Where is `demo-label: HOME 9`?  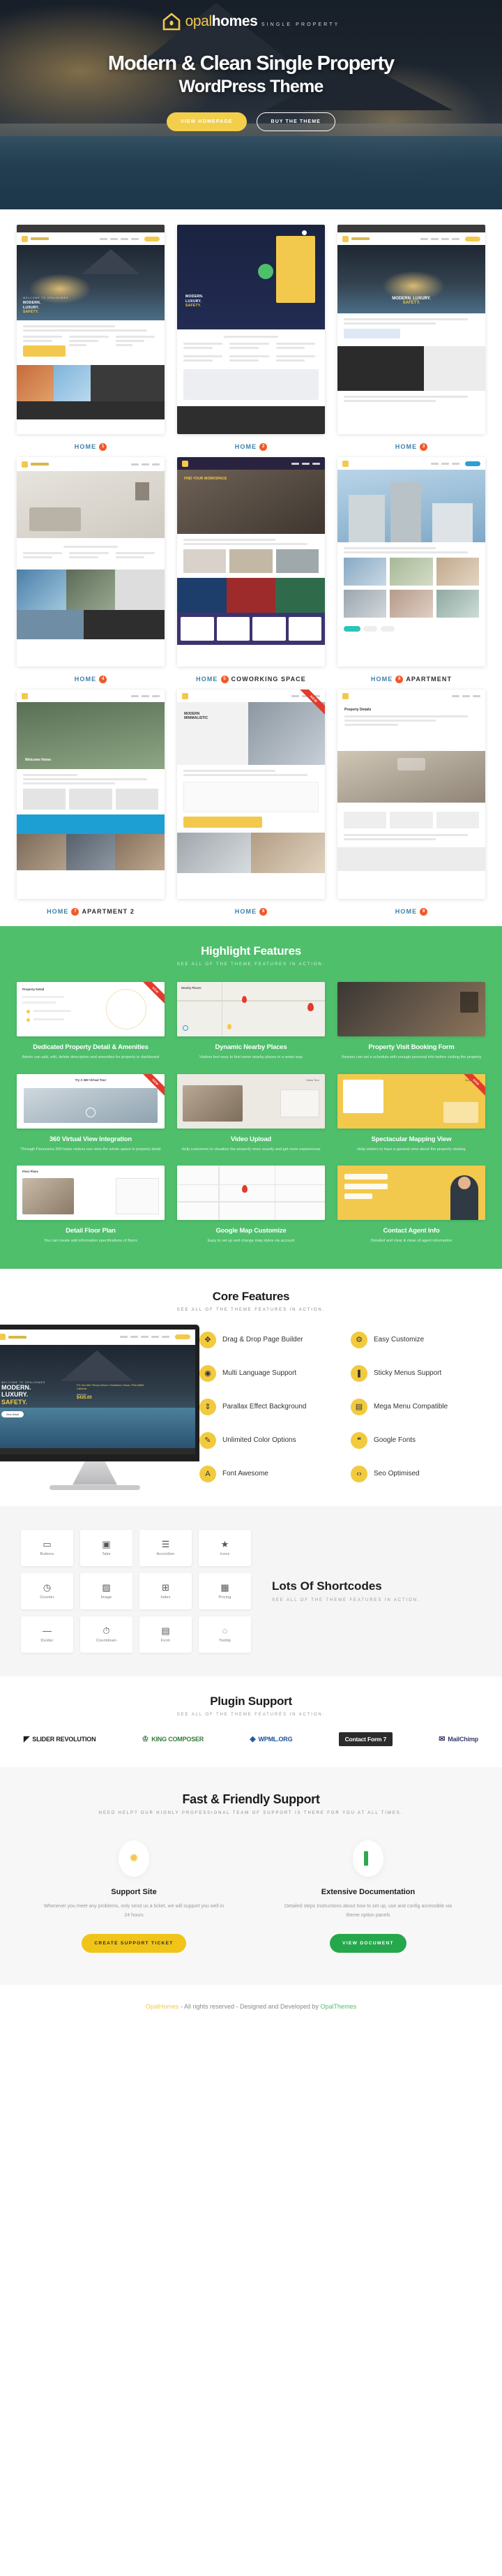 demo-label: HOME 9 is located at coordinates (411, 911).